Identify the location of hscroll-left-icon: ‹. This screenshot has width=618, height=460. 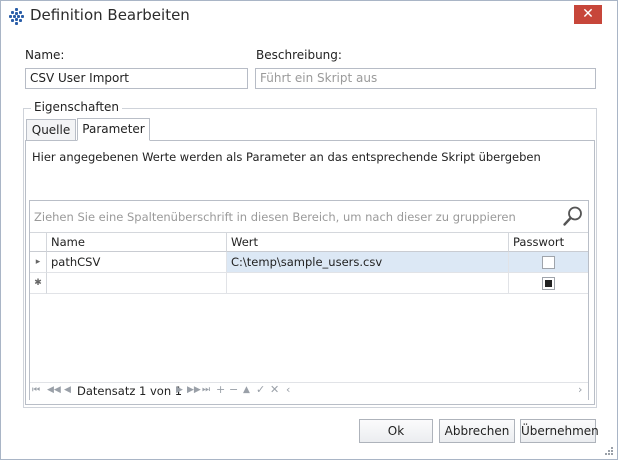
(288, 389).